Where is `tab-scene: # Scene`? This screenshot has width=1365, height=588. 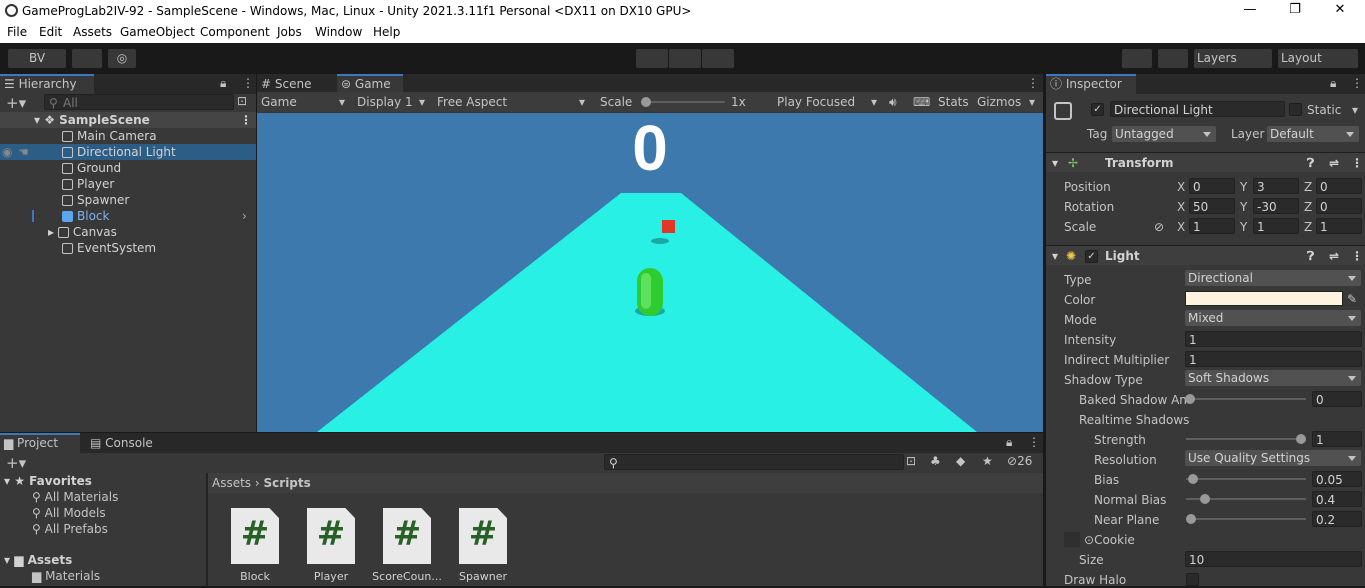
tab-scene: # Scene is located at coordinates (296, 84).